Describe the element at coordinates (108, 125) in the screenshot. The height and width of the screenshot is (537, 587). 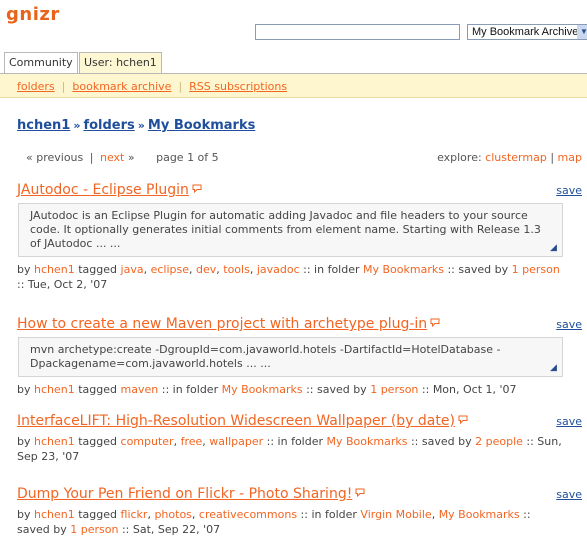
I see `breadcrumb-folders-link: folders` at that location.